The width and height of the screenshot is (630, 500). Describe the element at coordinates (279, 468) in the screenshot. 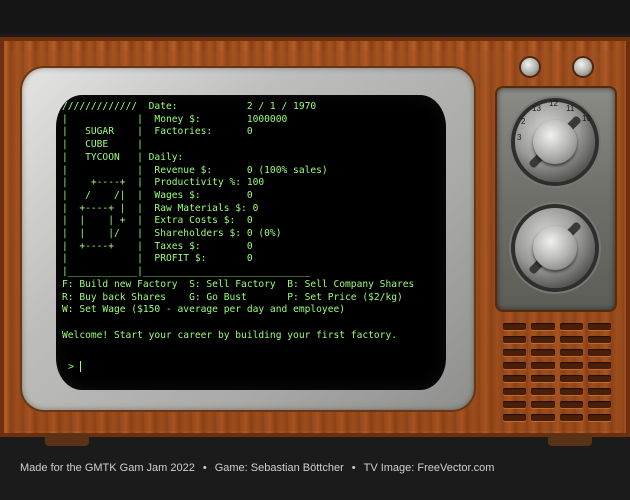

I see `credit-game: Game: Sebastian Böttcher` at that location.